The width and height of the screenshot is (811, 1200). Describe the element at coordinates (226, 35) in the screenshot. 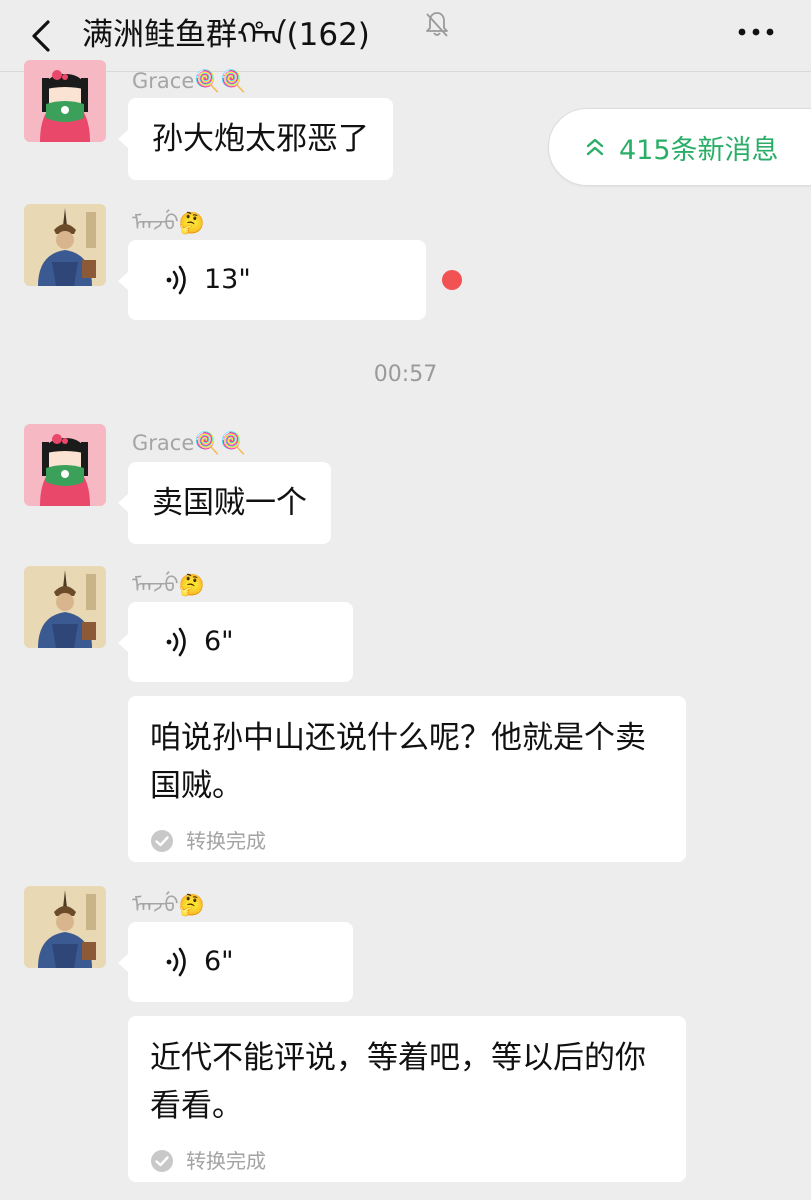

I see `chat-title: 满洲鲑鱼群ᡥᠠᠨ(162)` at that location.